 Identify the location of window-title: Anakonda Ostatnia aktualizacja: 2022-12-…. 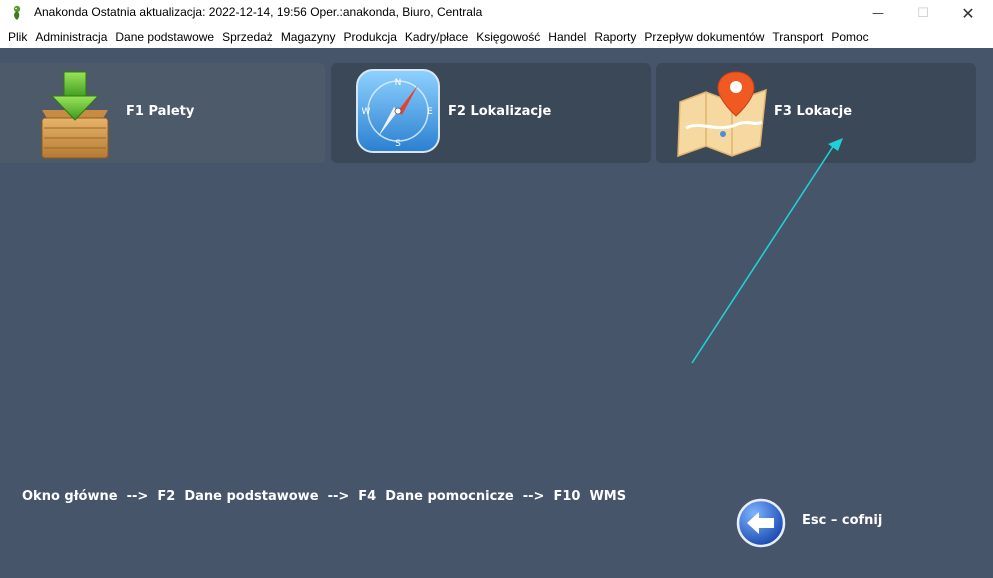
(258, 12).